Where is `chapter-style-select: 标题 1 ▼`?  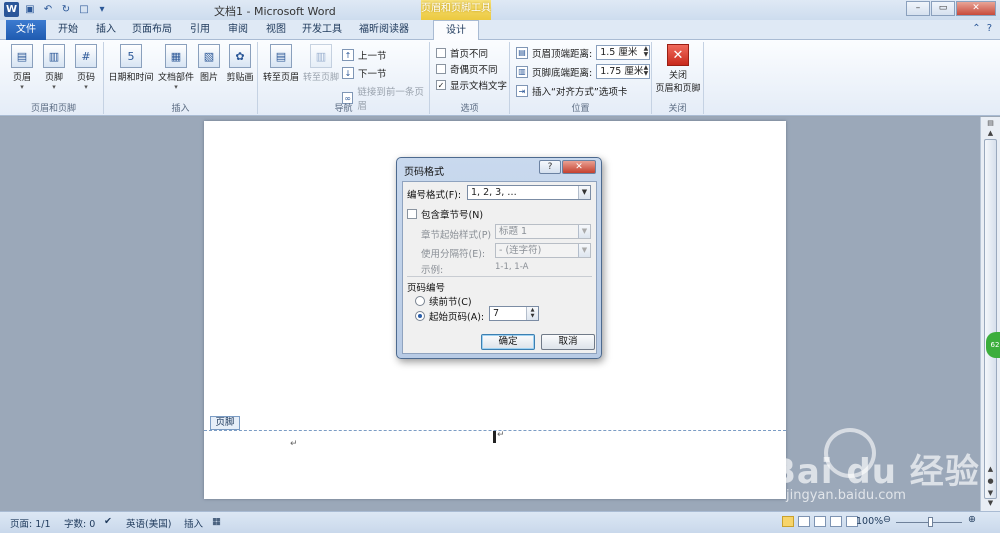 chapter-style-select: 标题 1 ▼ is located at coordinates (543, 231).